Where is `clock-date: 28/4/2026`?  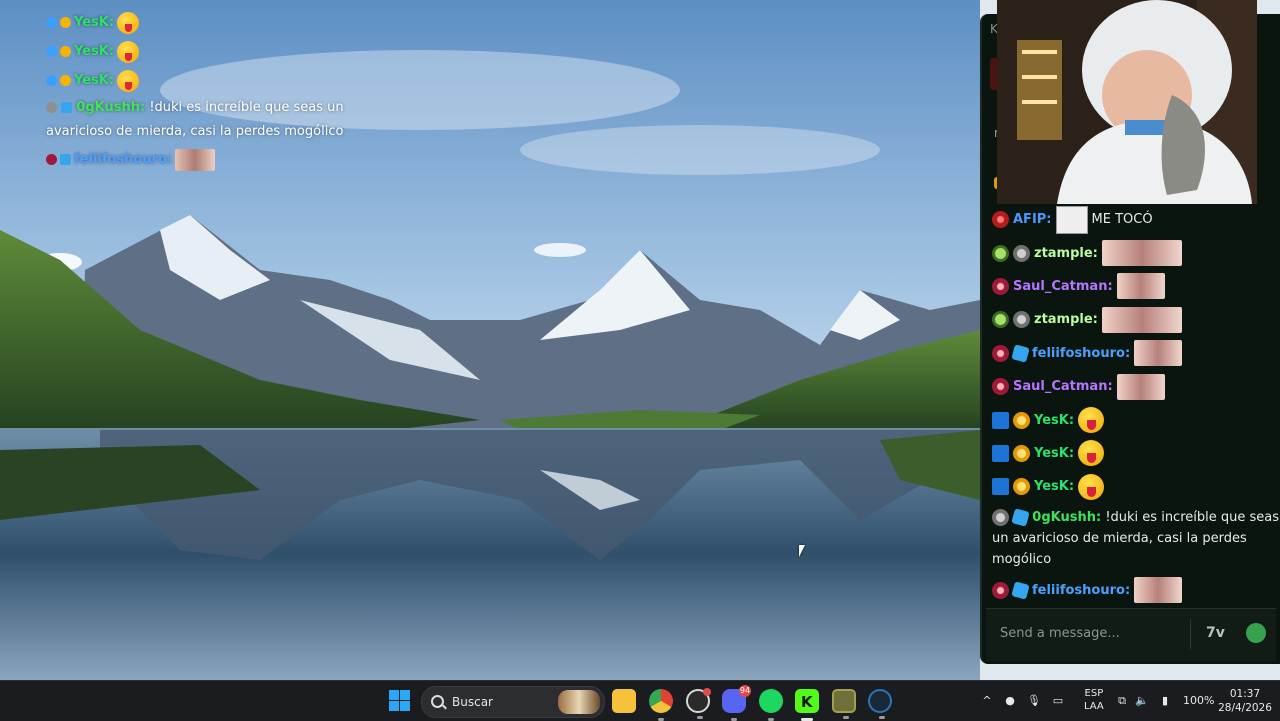 clock-date: 28/4/2026 is located at coordinates (1245, 708).